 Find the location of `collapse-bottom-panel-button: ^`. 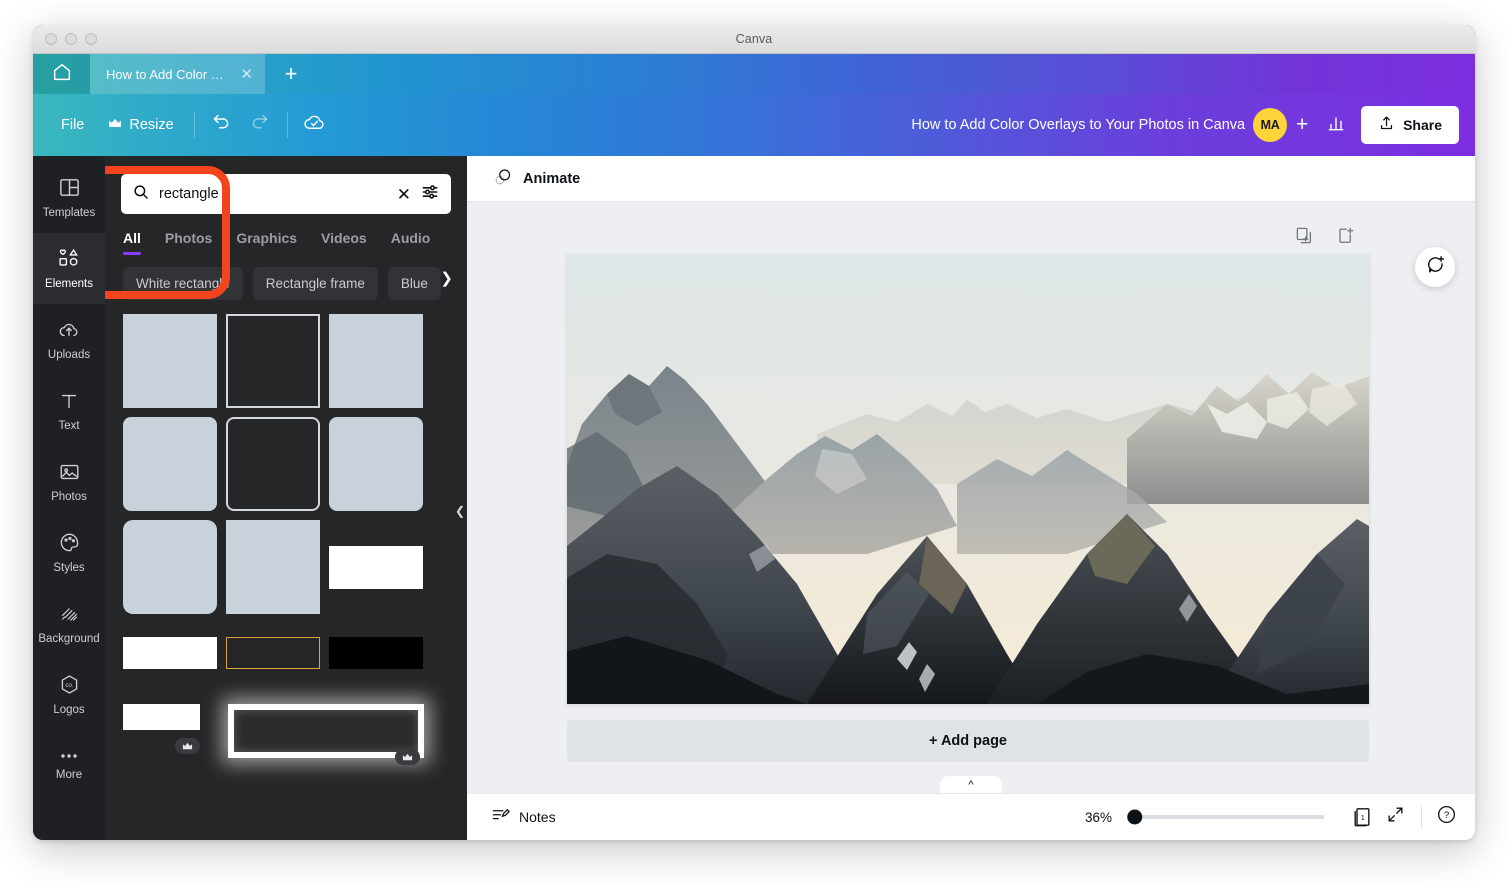

collapse-bottom-panel-button: ^ is located at coordinates (971, 784).